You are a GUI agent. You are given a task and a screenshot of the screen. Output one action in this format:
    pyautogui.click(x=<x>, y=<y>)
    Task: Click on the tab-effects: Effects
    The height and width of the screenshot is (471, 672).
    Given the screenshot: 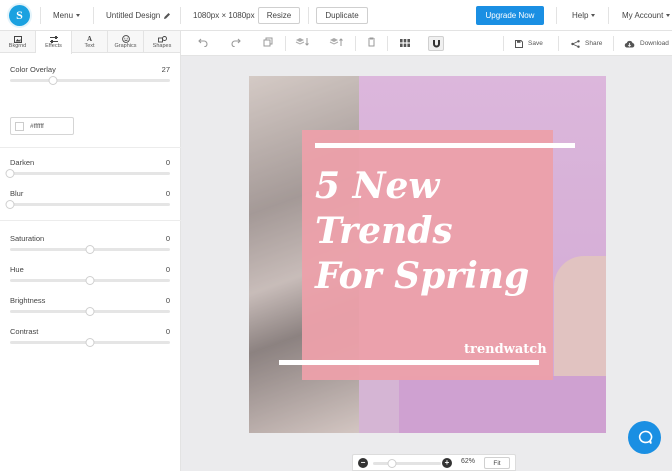 What is the action you would take?
    pyautogui.click(x=54, y=42)
    